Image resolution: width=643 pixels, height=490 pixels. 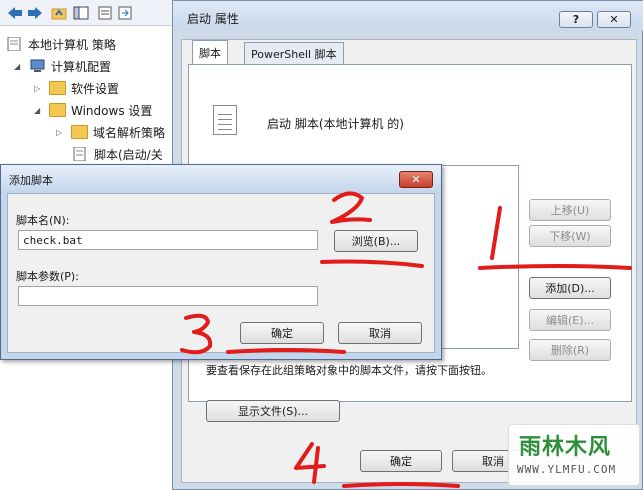 I want to click on console-tree-icon, so click(x=80, y=12).